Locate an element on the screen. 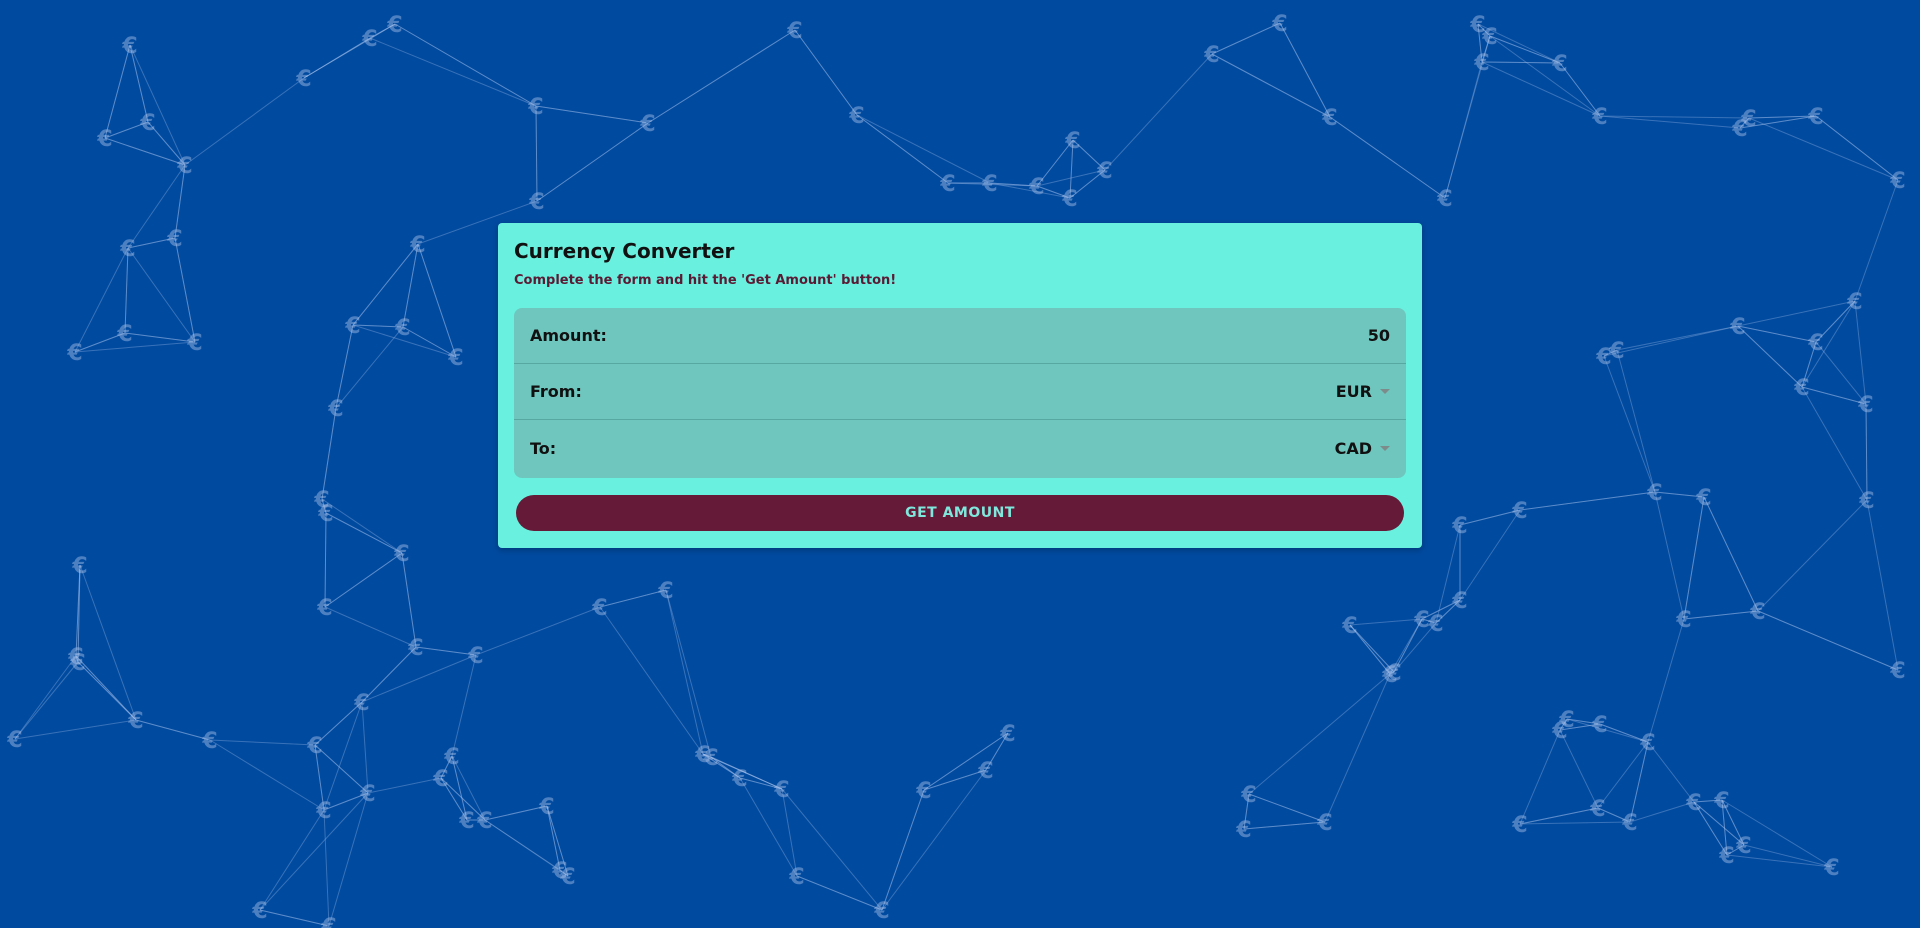 The width and height of the screenshot is (1920, 928). from-currency-value: EUR is located at coordinates (1353, 391).